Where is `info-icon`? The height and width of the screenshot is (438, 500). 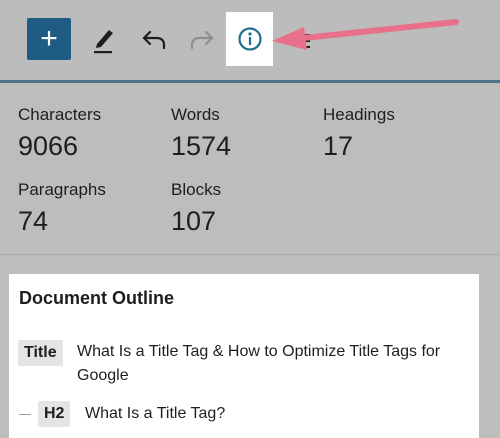
info-icon is located at coordinates (249, 39).